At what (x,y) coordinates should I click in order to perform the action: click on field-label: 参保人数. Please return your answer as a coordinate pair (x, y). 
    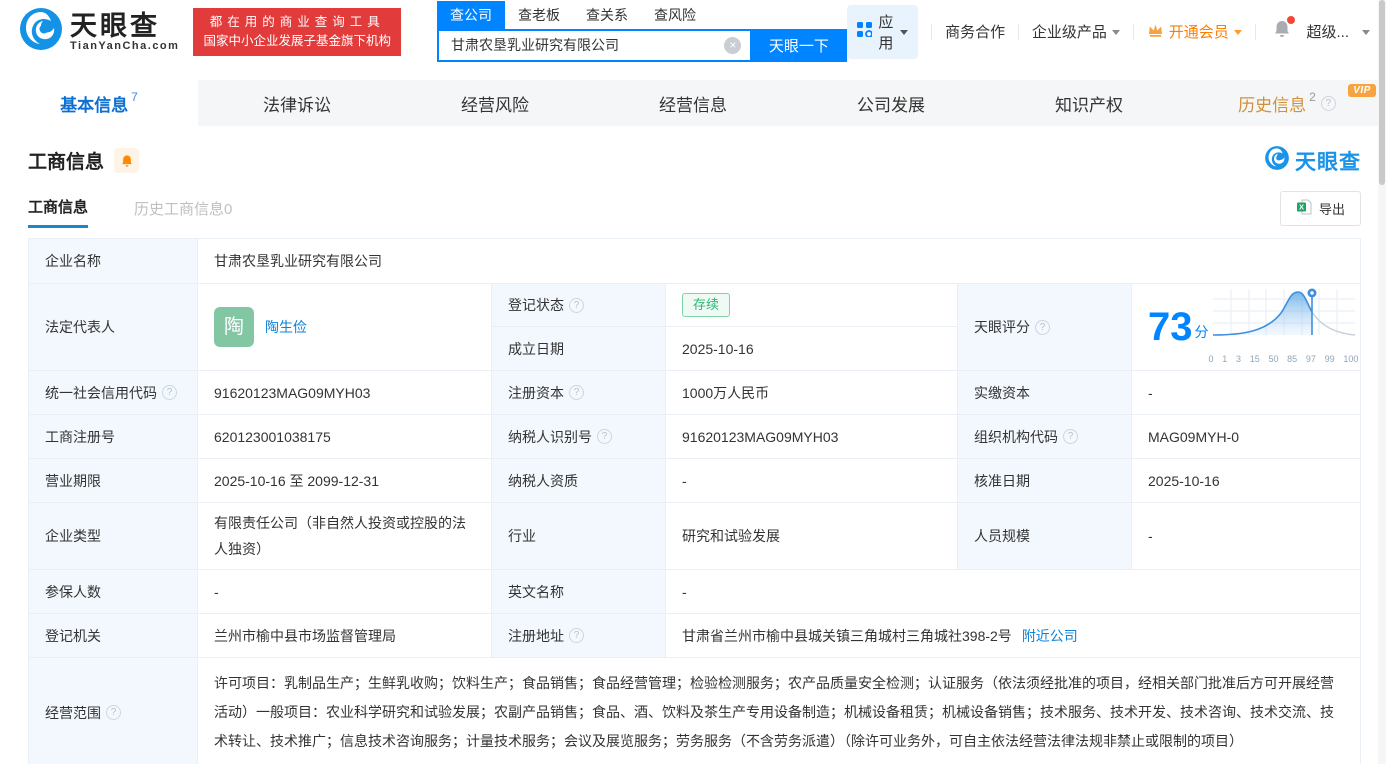
    Looking at the image, I should click on (113, 591).